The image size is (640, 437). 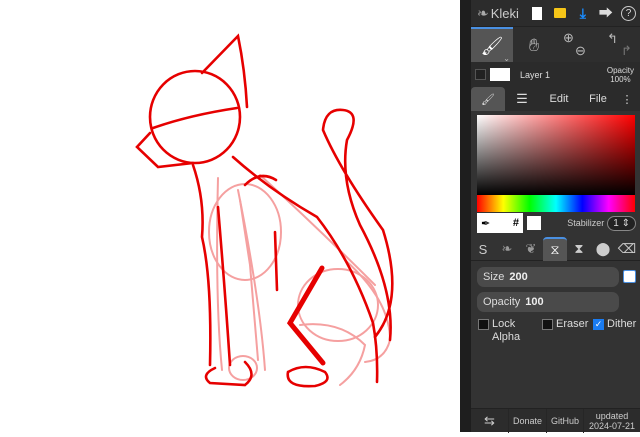 I want to click on donate-link: Donate, so click(x=528, y=421).